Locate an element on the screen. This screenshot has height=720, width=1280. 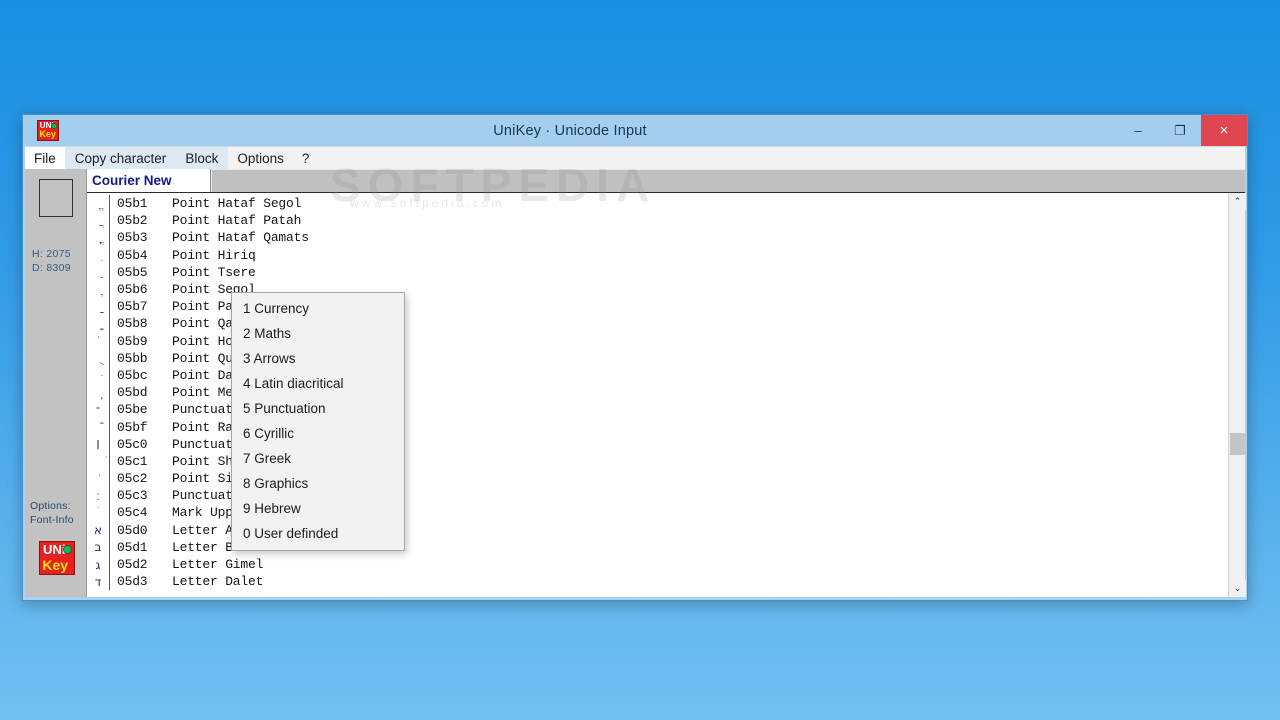
character-glyph: ׃ is located at coordinates (98, 495).